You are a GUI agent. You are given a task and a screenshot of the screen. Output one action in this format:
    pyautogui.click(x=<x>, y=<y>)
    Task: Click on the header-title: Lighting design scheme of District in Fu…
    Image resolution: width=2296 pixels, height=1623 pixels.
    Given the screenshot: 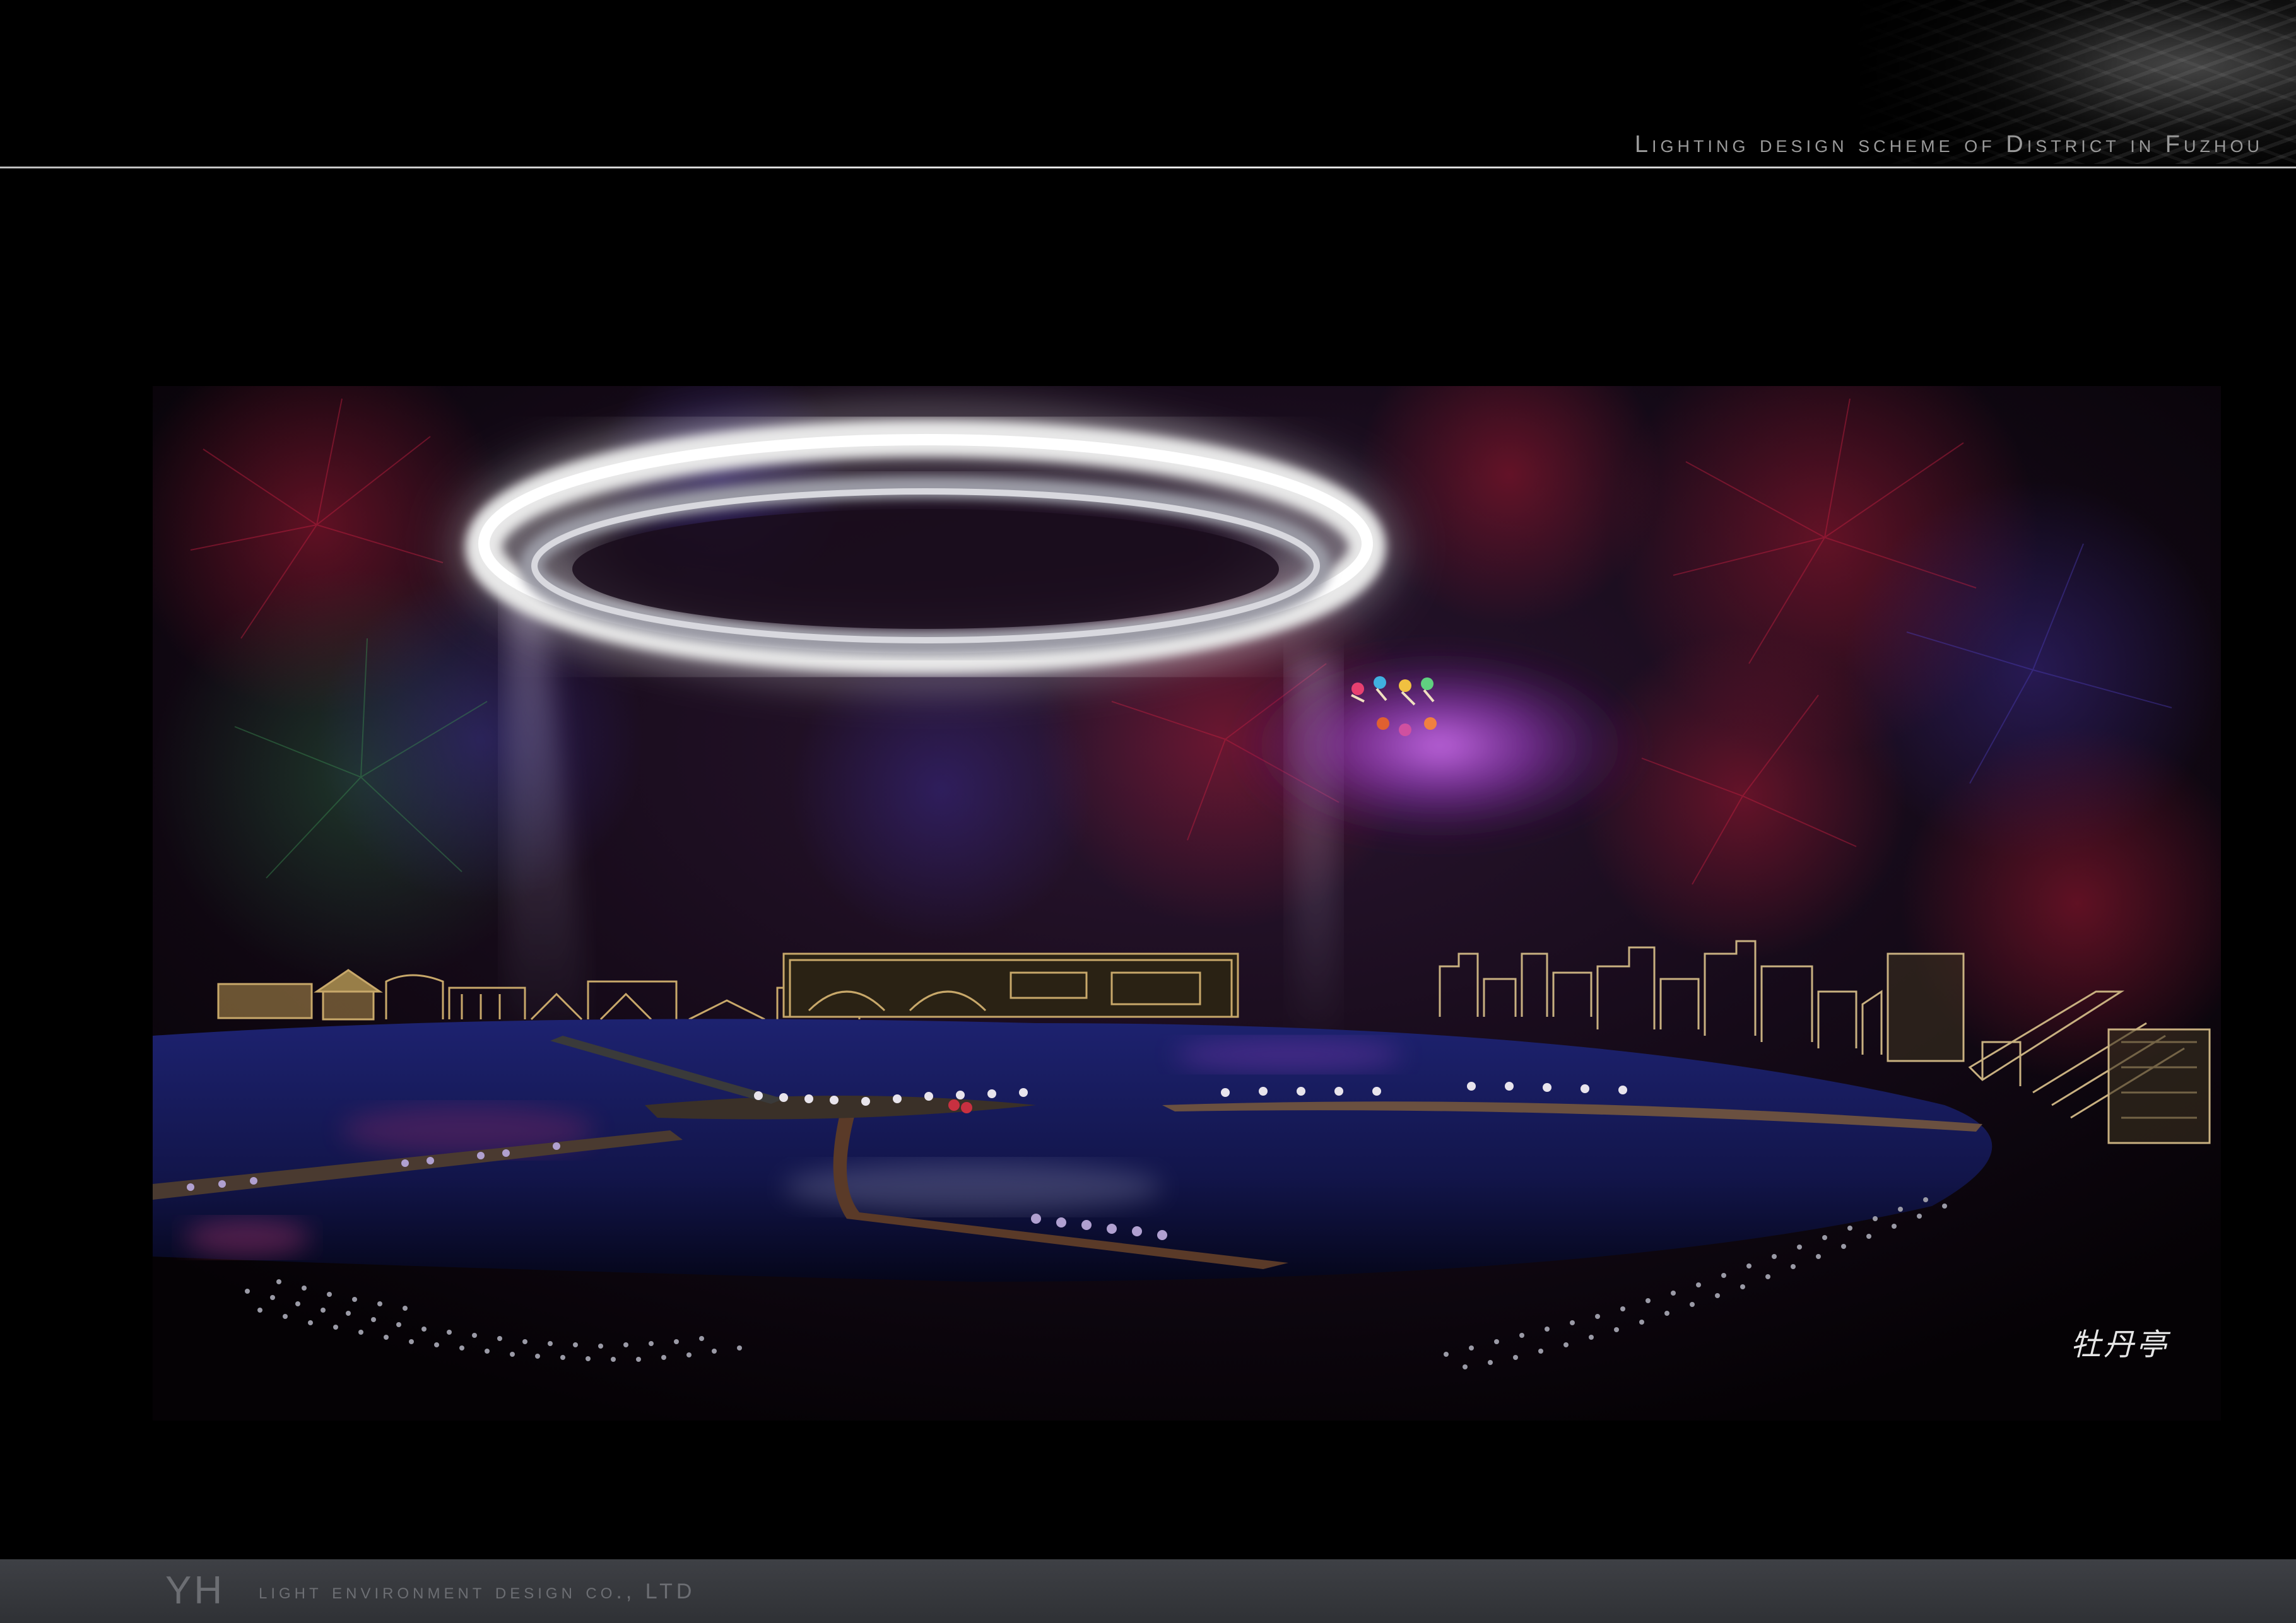 What is the action you would take?
    pyautogui.click(x=1948, y=144)
    